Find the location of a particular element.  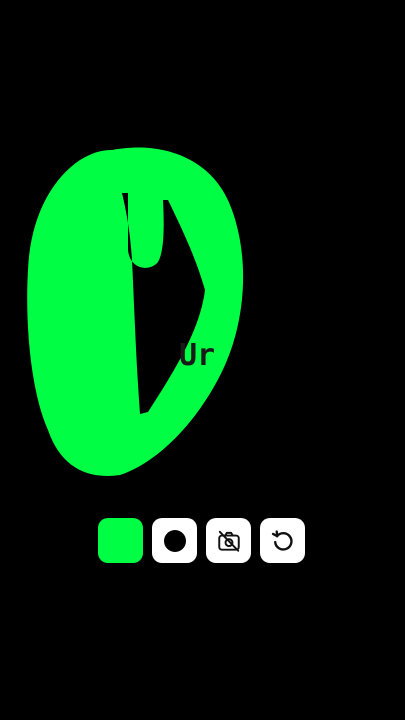

camera-off-icon is located at coordinates (228, 541).